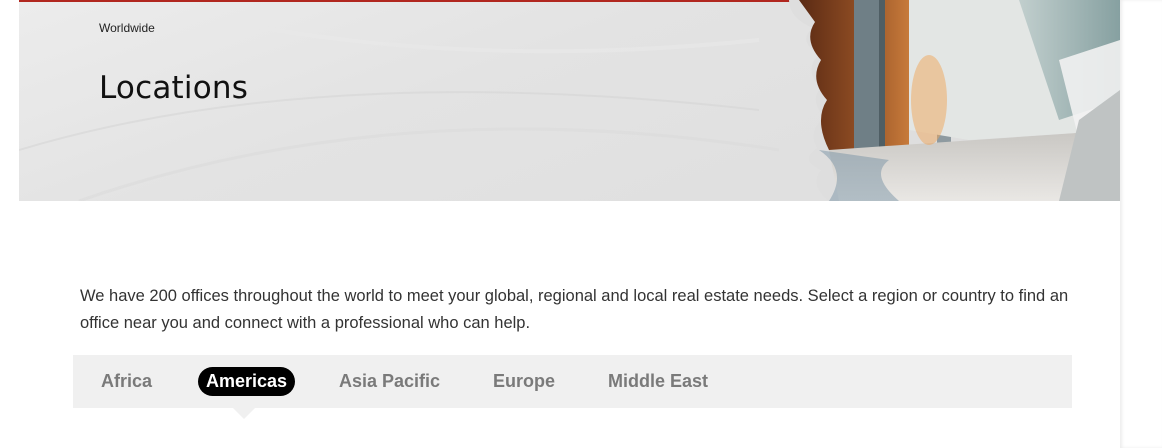  What do you see at coordinates (247, 381) in the screenshot?
I see `tab-americas: Americas` at bounding box center [247, 381].